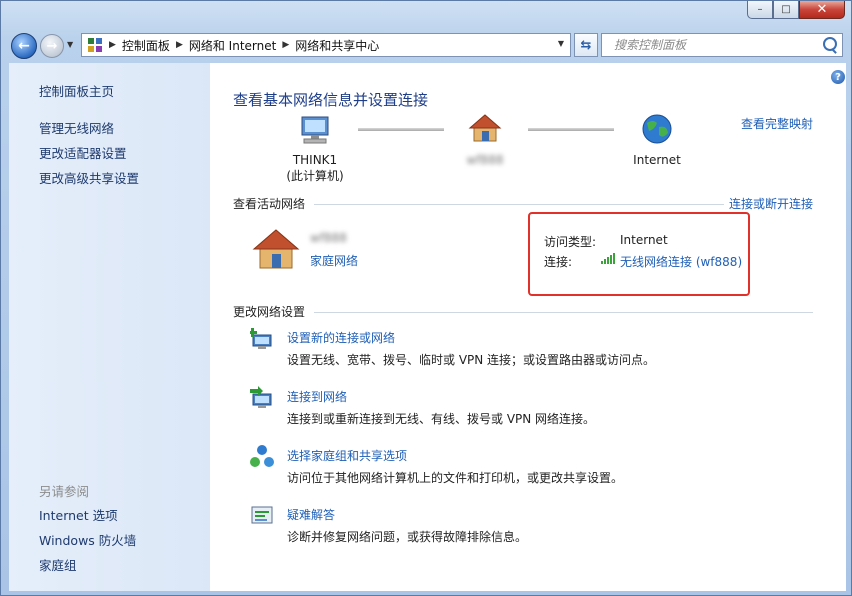 The width and height of the screenshot is (852, 596). What do you see at coordinates (838, 77) in the screenshot?
I see `help-icon: ?` at bounding box center [838, 77].